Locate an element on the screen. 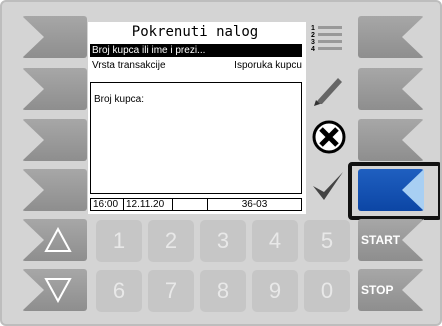  list-number-3: 3 is located at coordinates (313, 42).